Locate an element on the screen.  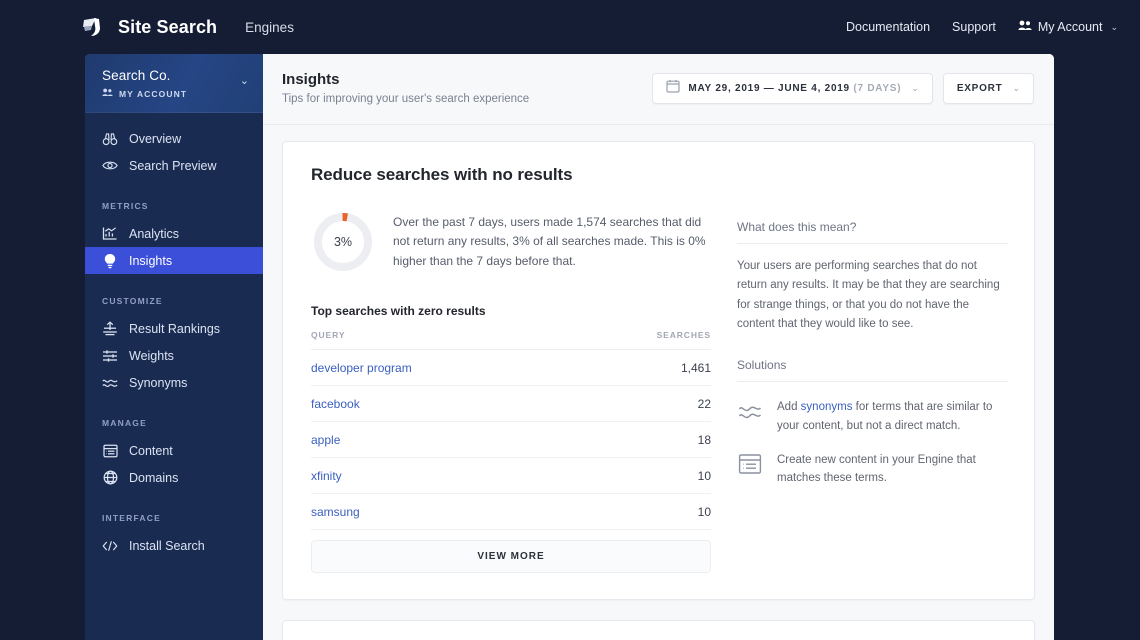
sidebar-item-search-preview: Search Preview is located at coordinates (174, 165).